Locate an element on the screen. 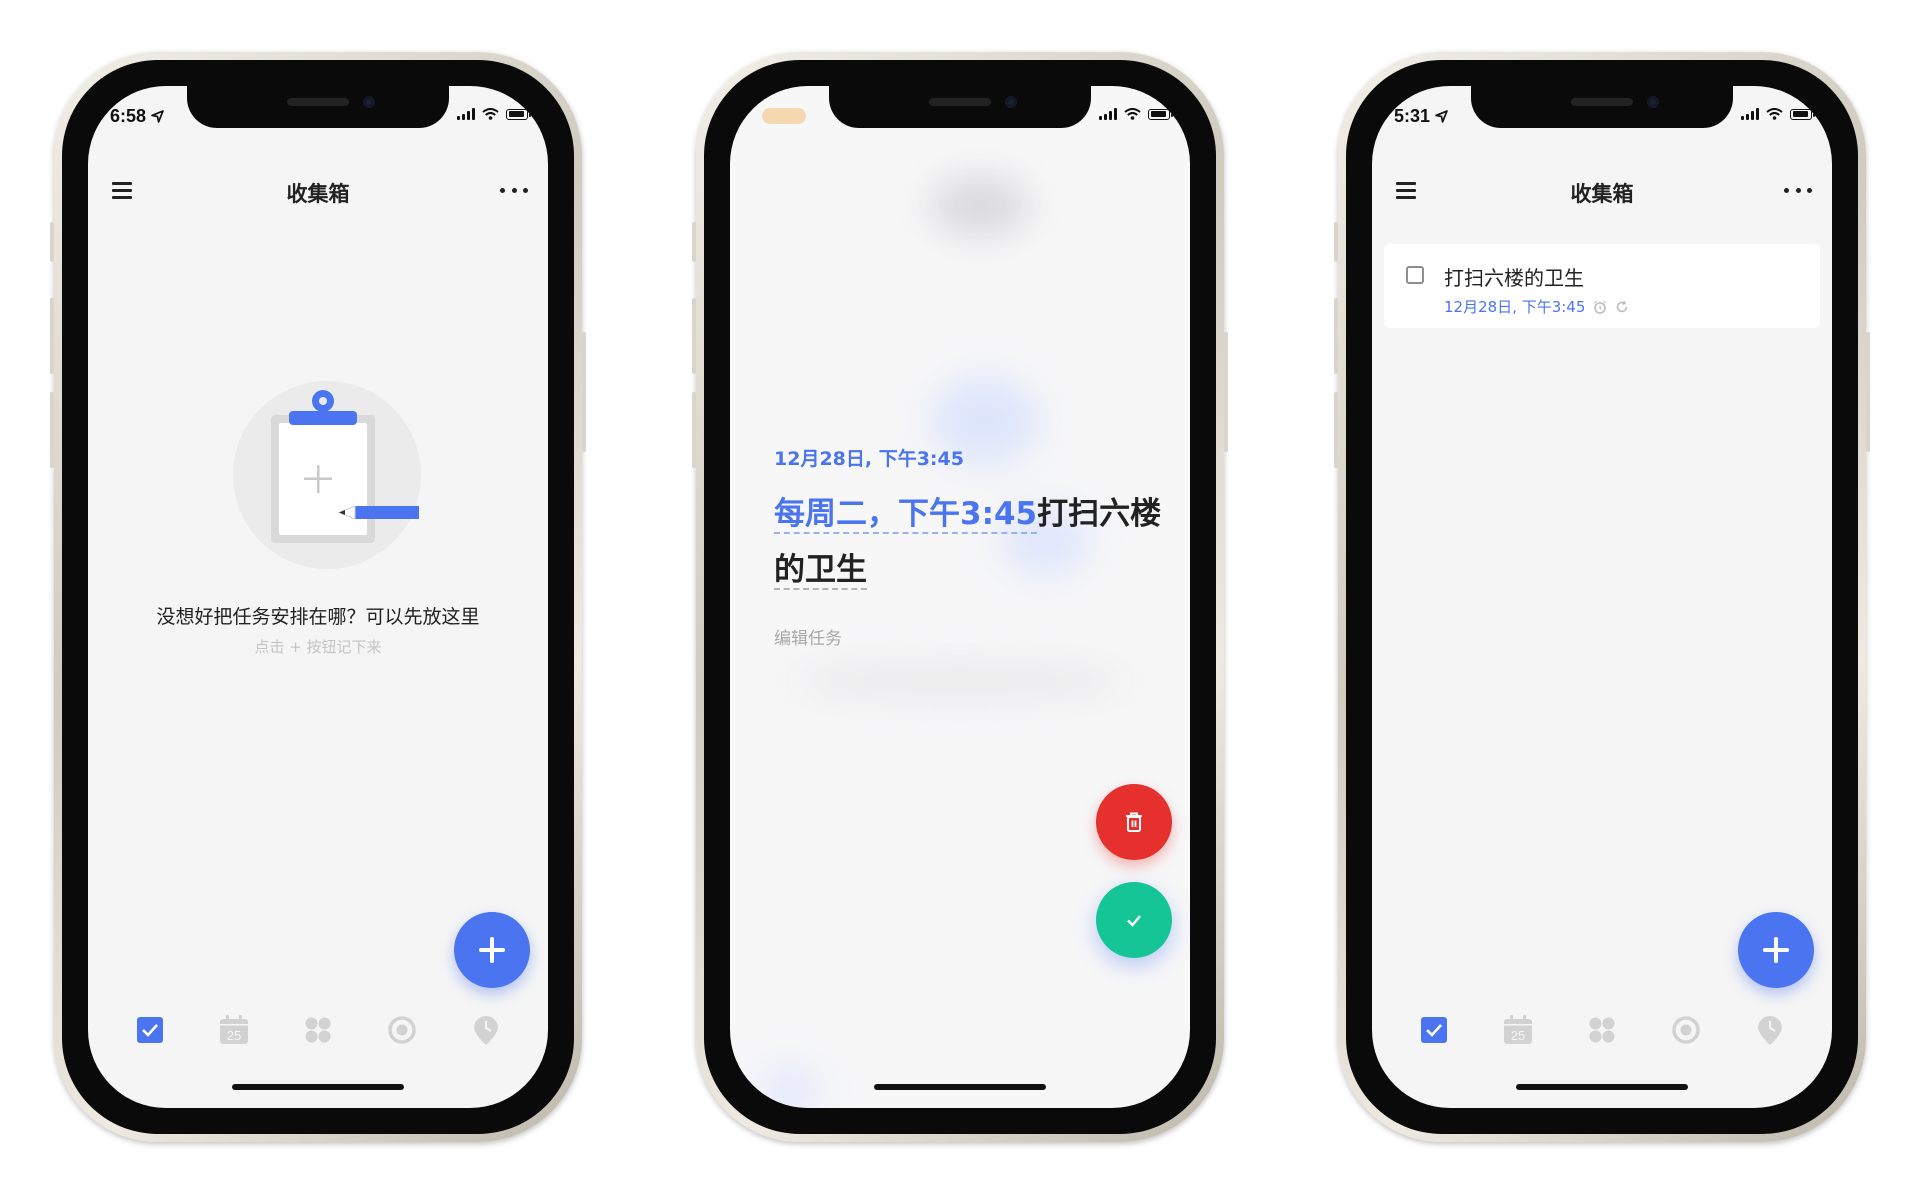 Image resolution: width=1920 pixels, height=1190 pixels. delete-button is located at coordinates (1134, 822).